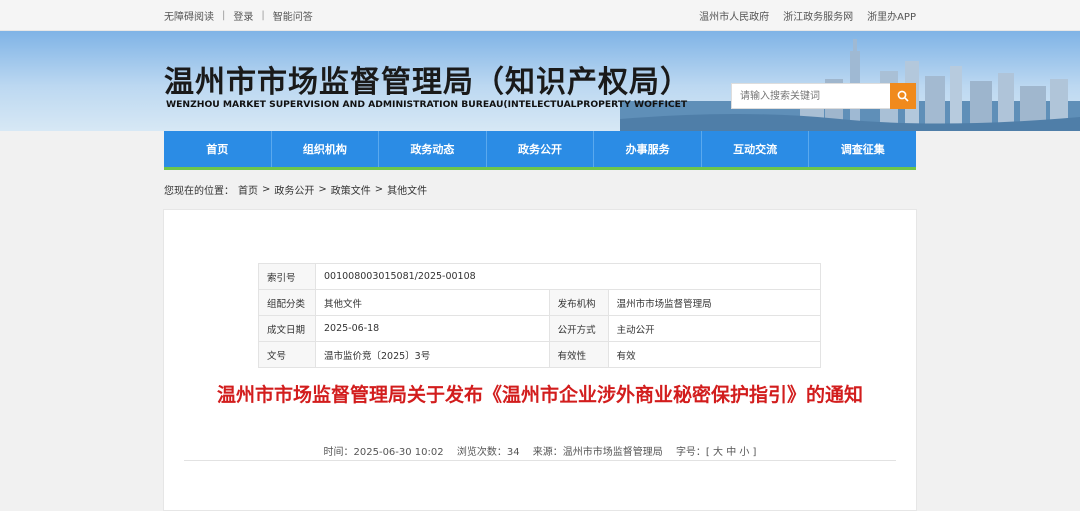  What do you see at coordinates (714, 328) in the screenshot?
I see `open-method-value: 主动公开` at bounding box center [714, 328].